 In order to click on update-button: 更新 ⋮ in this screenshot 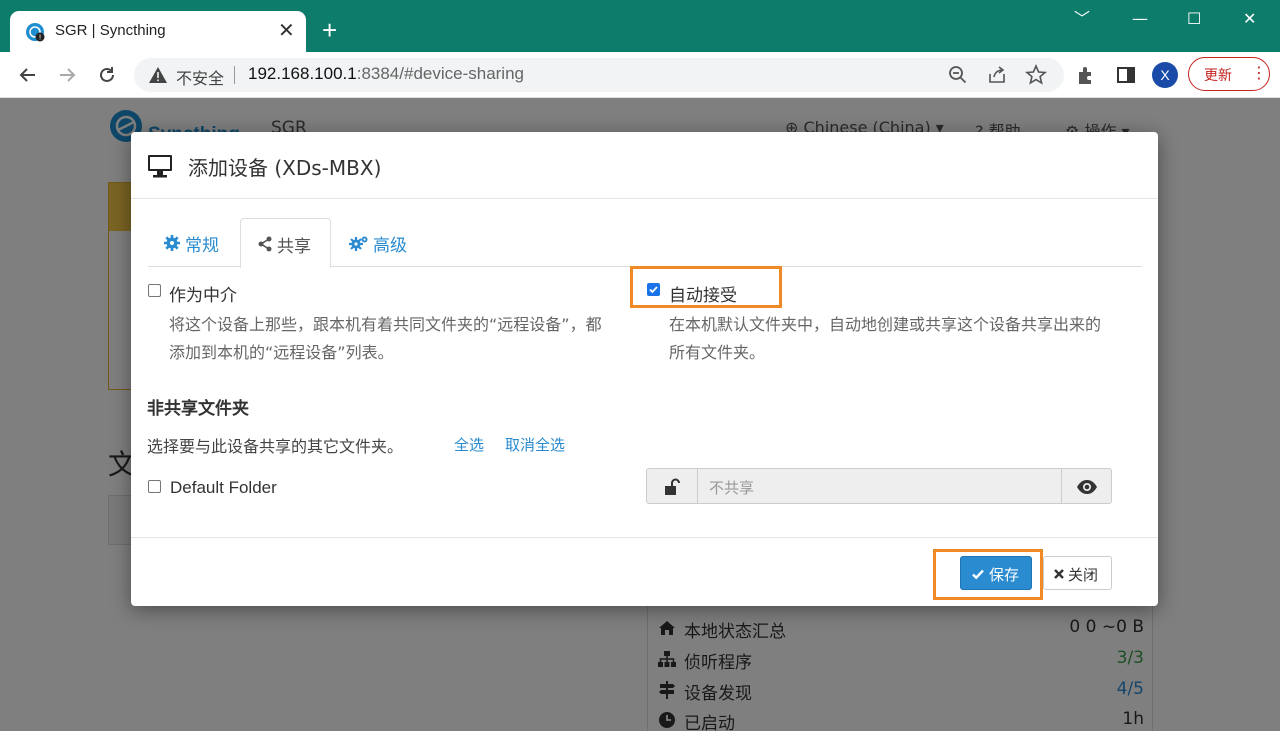, I will do `click(1229, 74)`.